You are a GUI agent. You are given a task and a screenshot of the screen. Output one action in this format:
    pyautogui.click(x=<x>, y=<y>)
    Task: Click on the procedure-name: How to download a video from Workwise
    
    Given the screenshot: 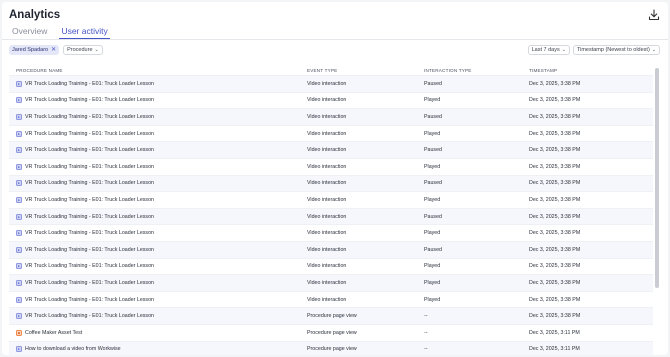 What is the action you would take?
    pyautogui.click(x=73, y=349)
    